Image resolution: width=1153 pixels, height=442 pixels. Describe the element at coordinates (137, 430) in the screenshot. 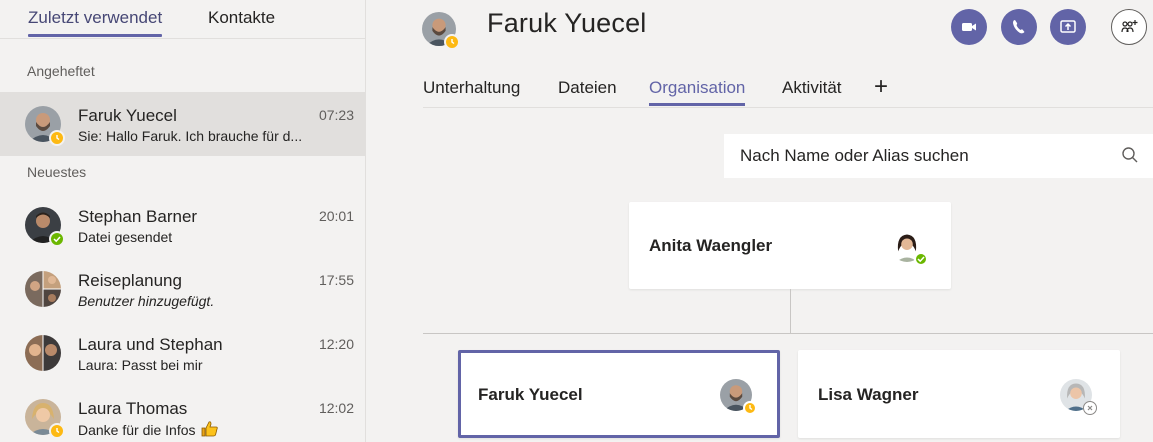

I see `chat-preview-text: Danke für die Infos` at that location.